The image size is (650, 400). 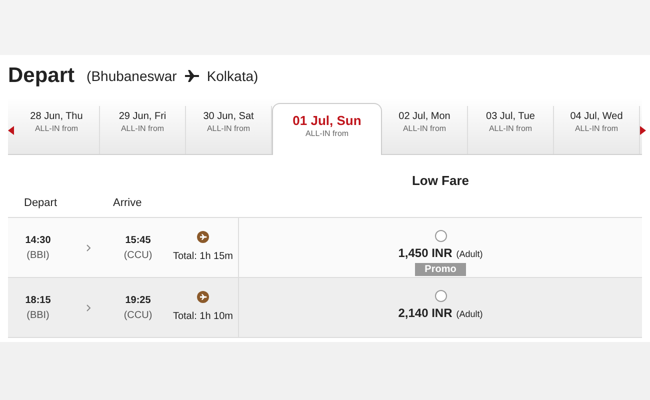 I want to click on date-tab: 28 Jun, Thu ALL-IN from, so click(x=57, y=130).